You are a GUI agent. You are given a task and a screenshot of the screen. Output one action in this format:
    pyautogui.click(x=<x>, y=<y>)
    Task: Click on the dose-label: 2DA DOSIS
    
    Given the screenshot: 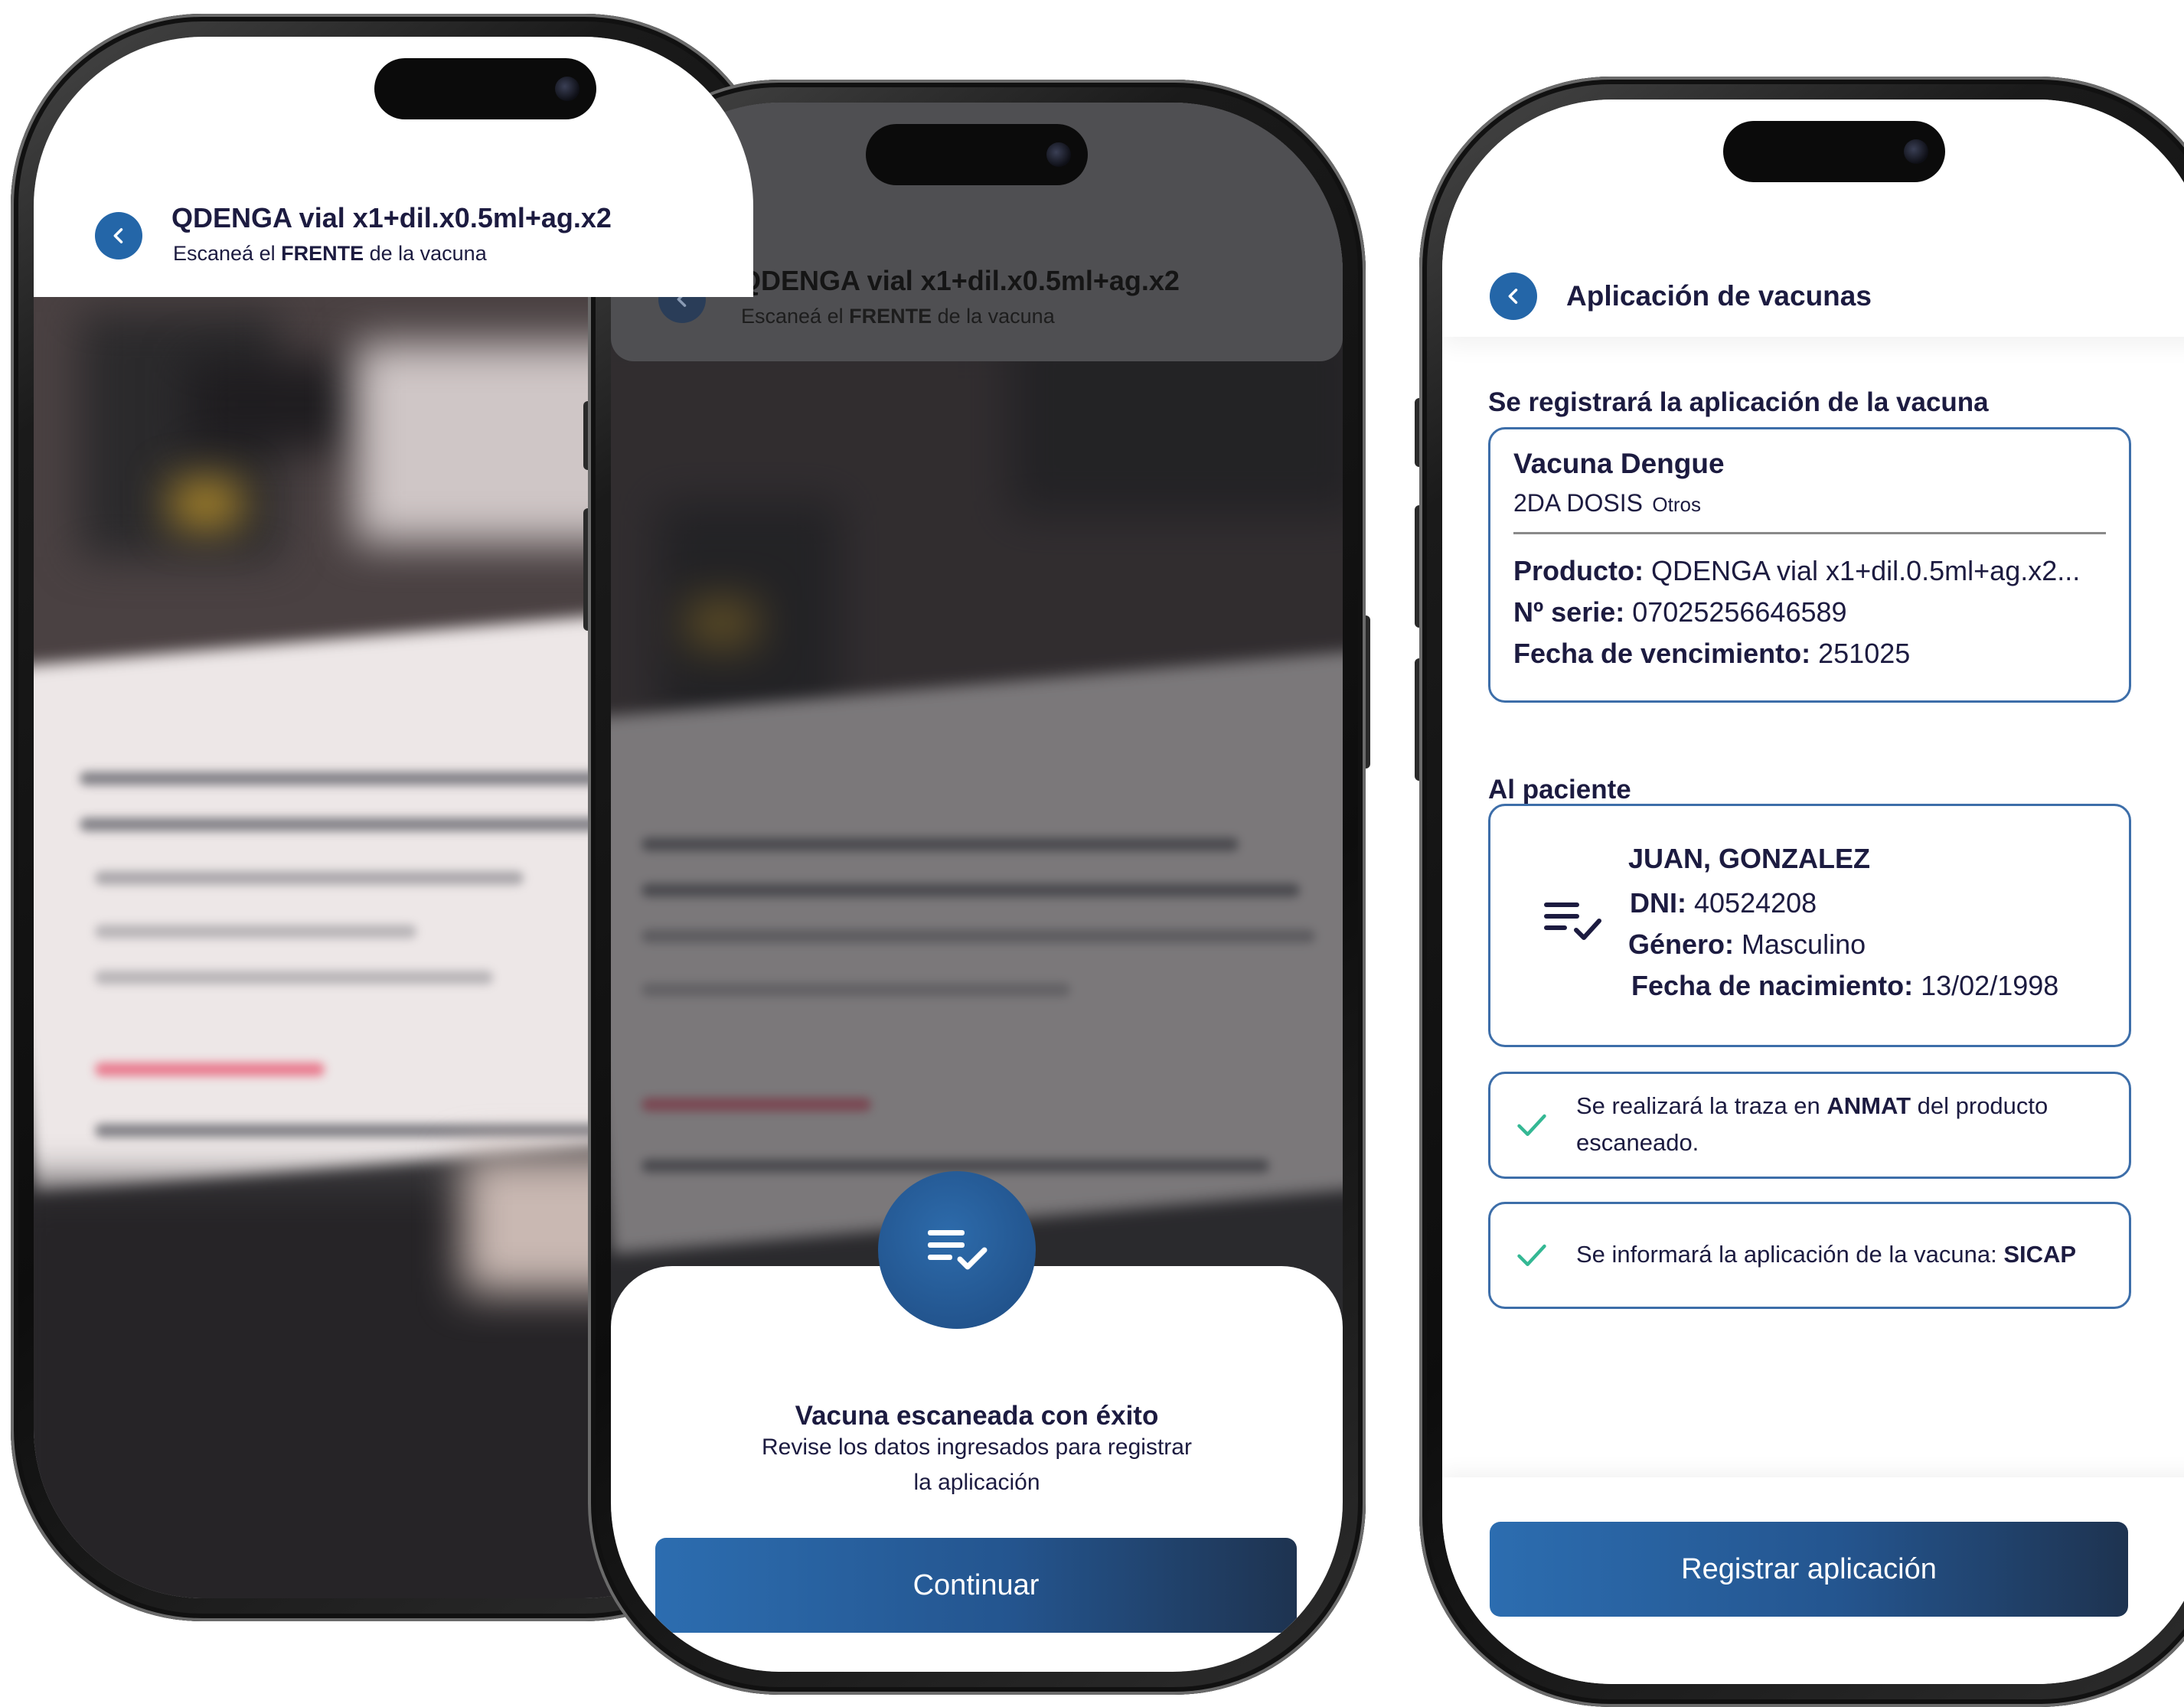 What is the action you would take?
    pyautogui.click(x=1578, y=503)
    